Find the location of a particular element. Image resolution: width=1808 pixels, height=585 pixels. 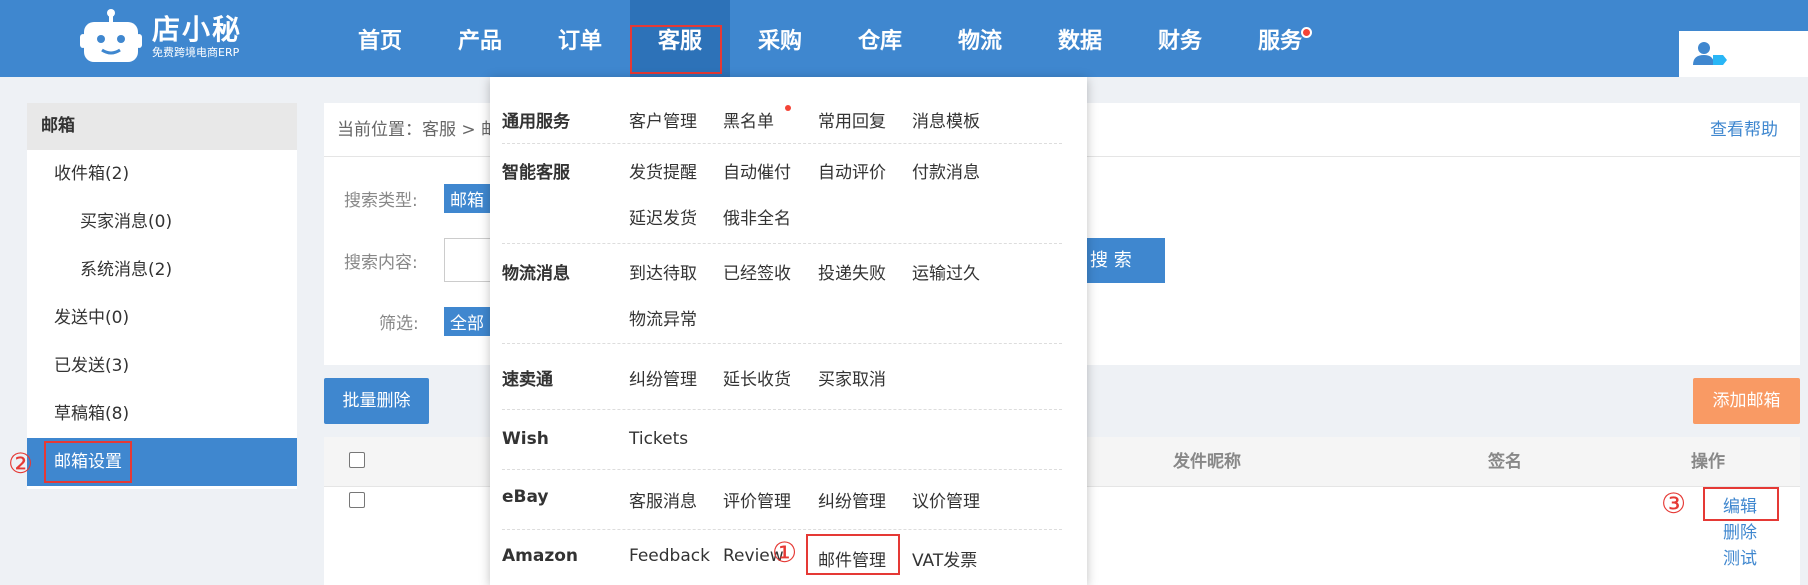

test-link: 测试 is located at coordinates (1740, 556).